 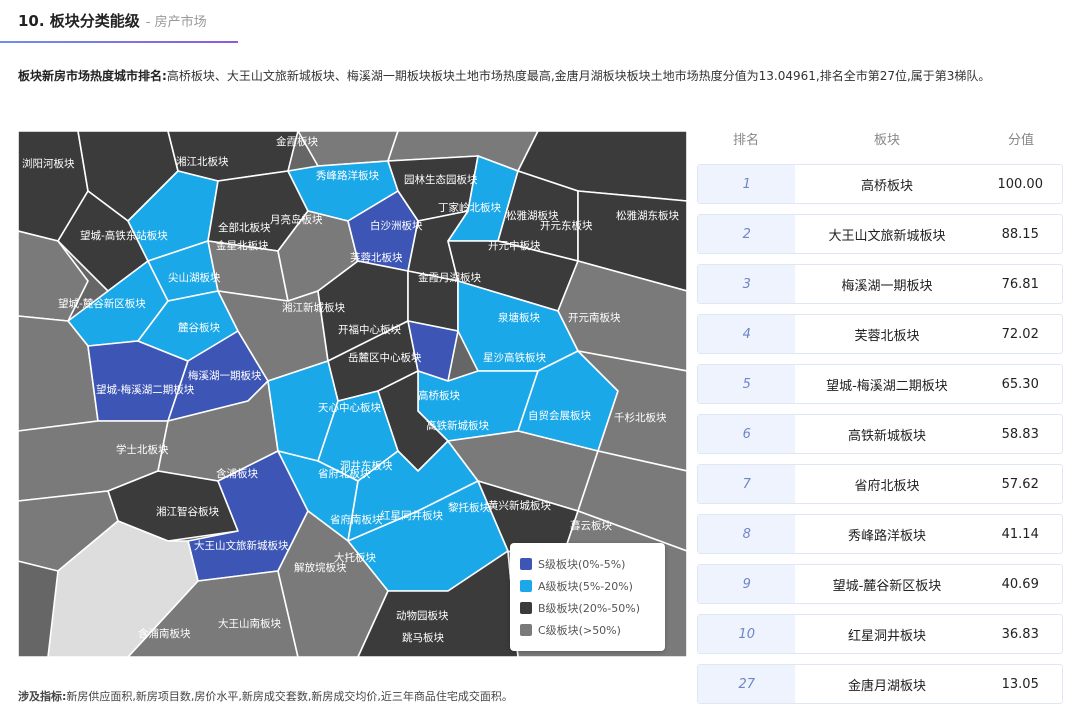 I want to click on map-label: 千杉北板块, so click(x=640, y=417).